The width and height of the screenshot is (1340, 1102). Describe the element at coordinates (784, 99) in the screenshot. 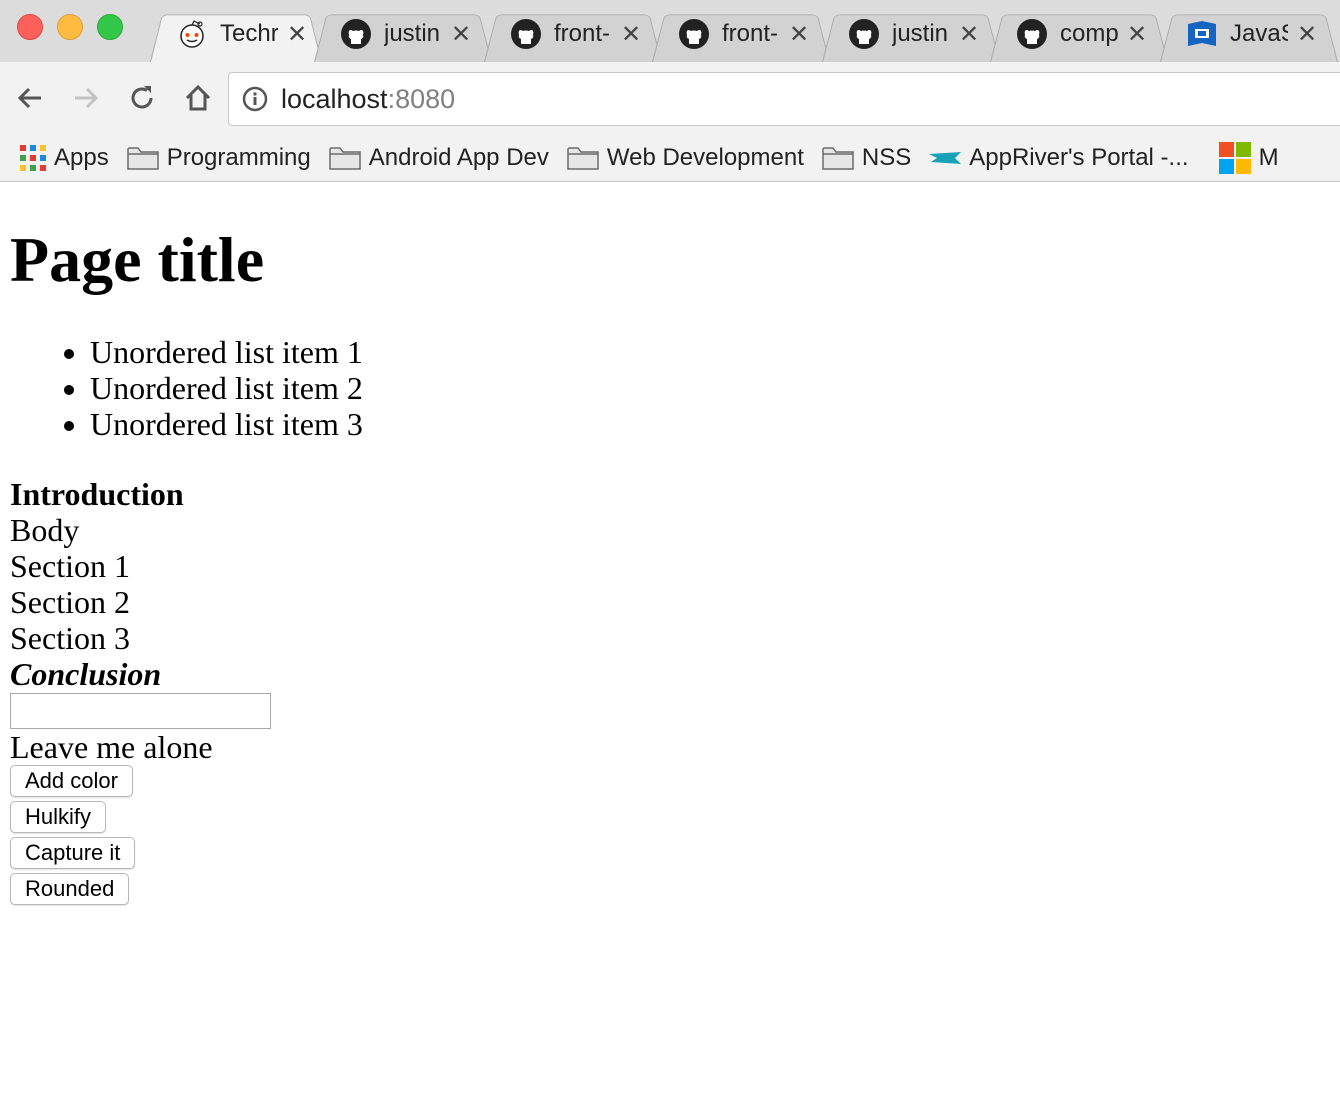

I see `address-bar: localhost:8080` at that location.